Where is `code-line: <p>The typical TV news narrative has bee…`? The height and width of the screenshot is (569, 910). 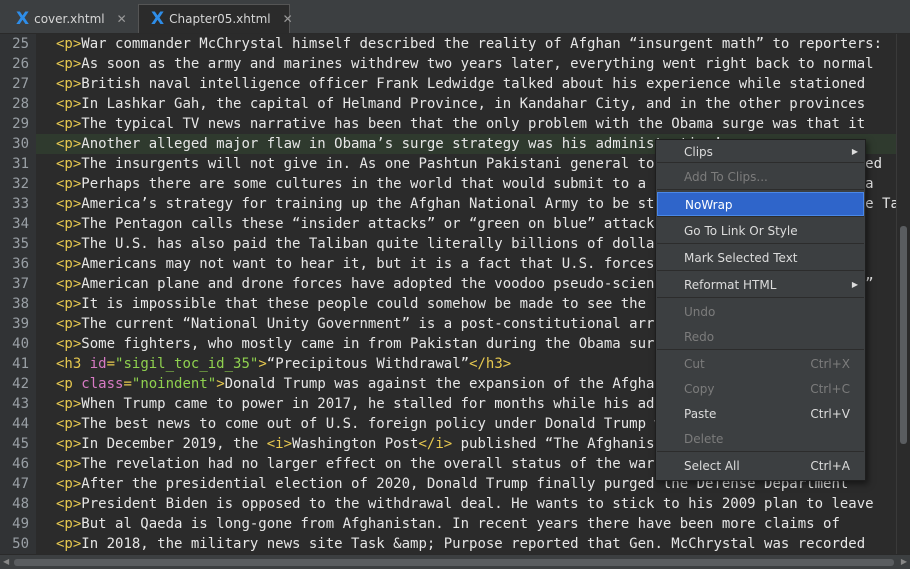
code-line: <p>The typical TV news narrative has bee… is located at coordinates (460, 124).